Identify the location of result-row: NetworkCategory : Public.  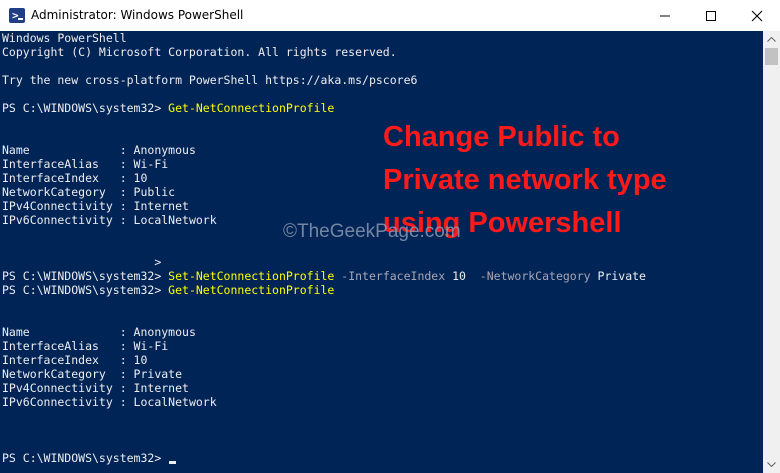
(88, 192).